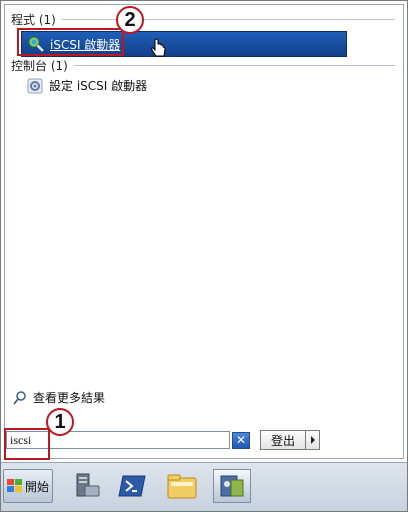 Image resolution: width=408 pixels, height=512 pixels. I want to click on control-panel-result-label: 設定 iSCSI 啟動器, so click(98, 86).